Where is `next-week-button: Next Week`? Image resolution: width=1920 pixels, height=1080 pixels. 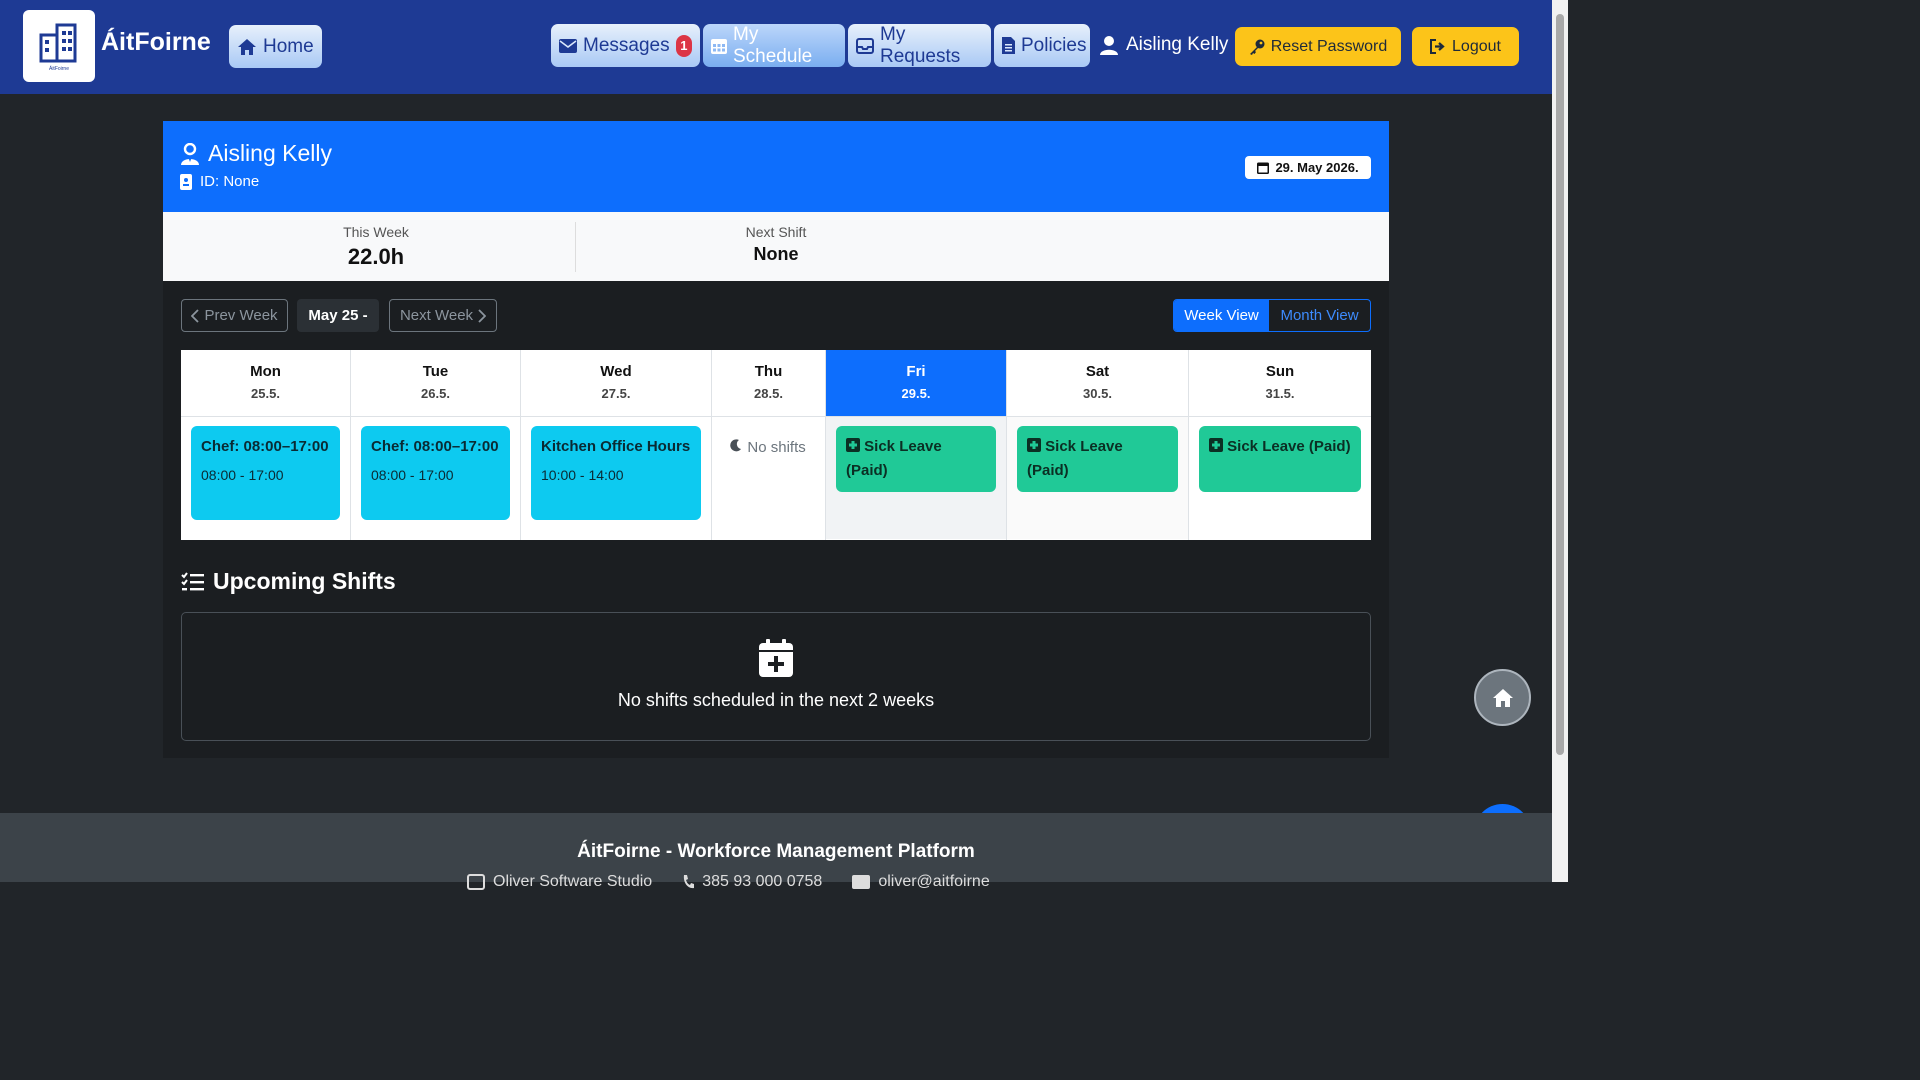
next-week-button: Next Week is located at coordinates (443, 315).